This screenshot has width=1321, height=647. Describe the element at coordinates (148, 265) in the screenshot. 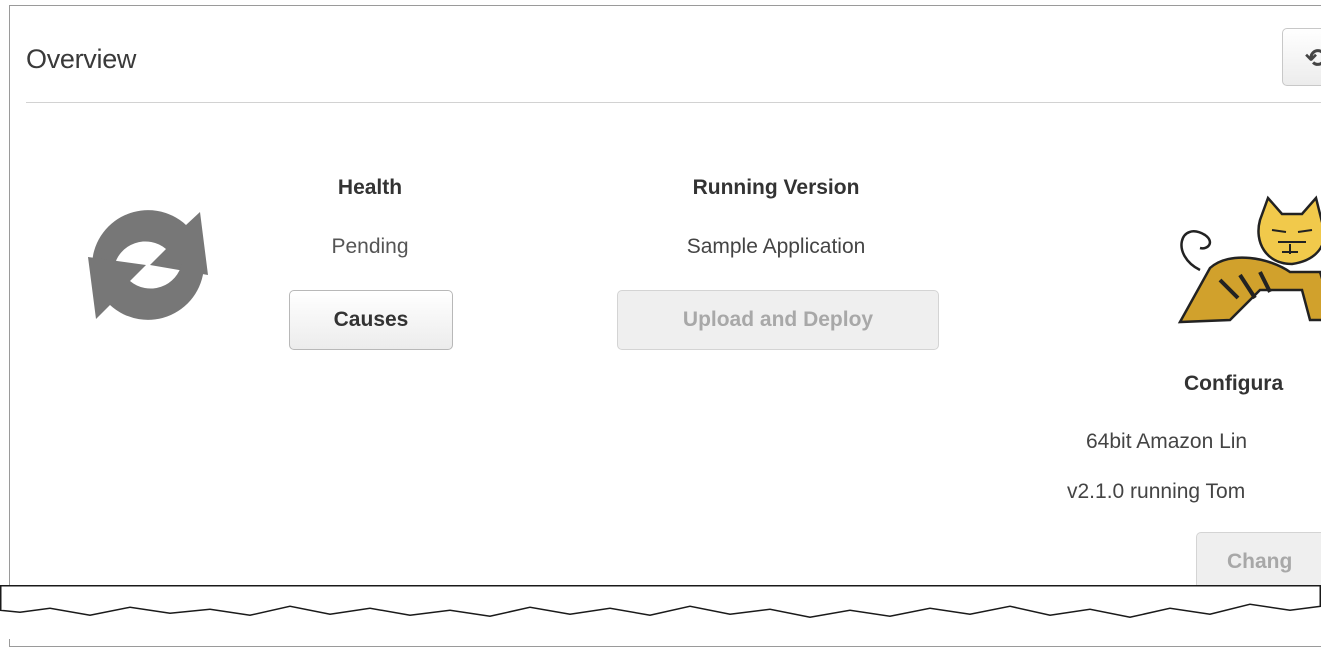

I see `sync-icon` at that location.